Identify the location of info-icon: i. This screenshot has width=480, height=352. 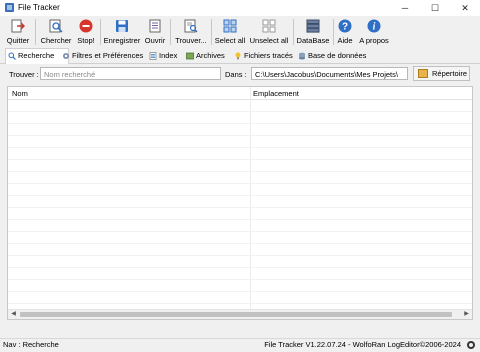
(374, 26).